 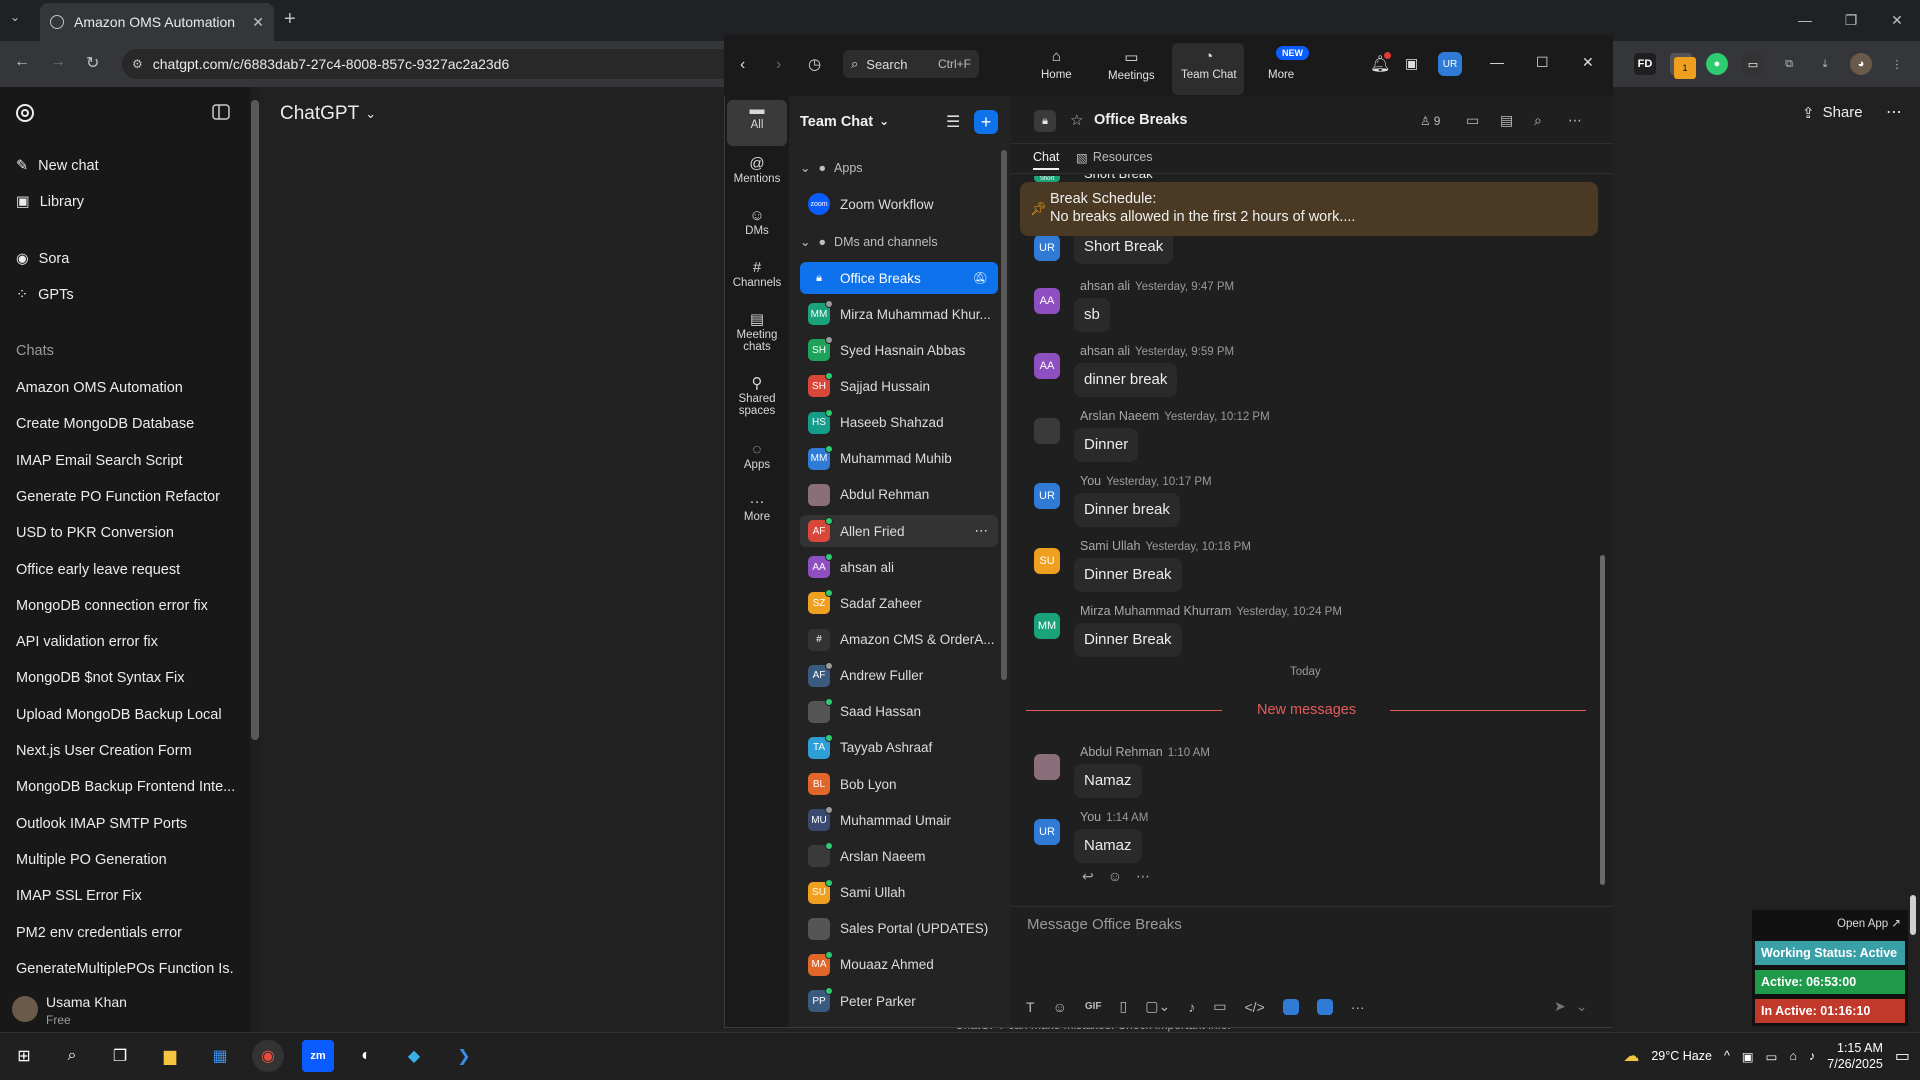 What do you see at coordinates (1143, 876) in the screenshot?
I see `message-more-icon: ⋯` at bounding box center [1143, 876].